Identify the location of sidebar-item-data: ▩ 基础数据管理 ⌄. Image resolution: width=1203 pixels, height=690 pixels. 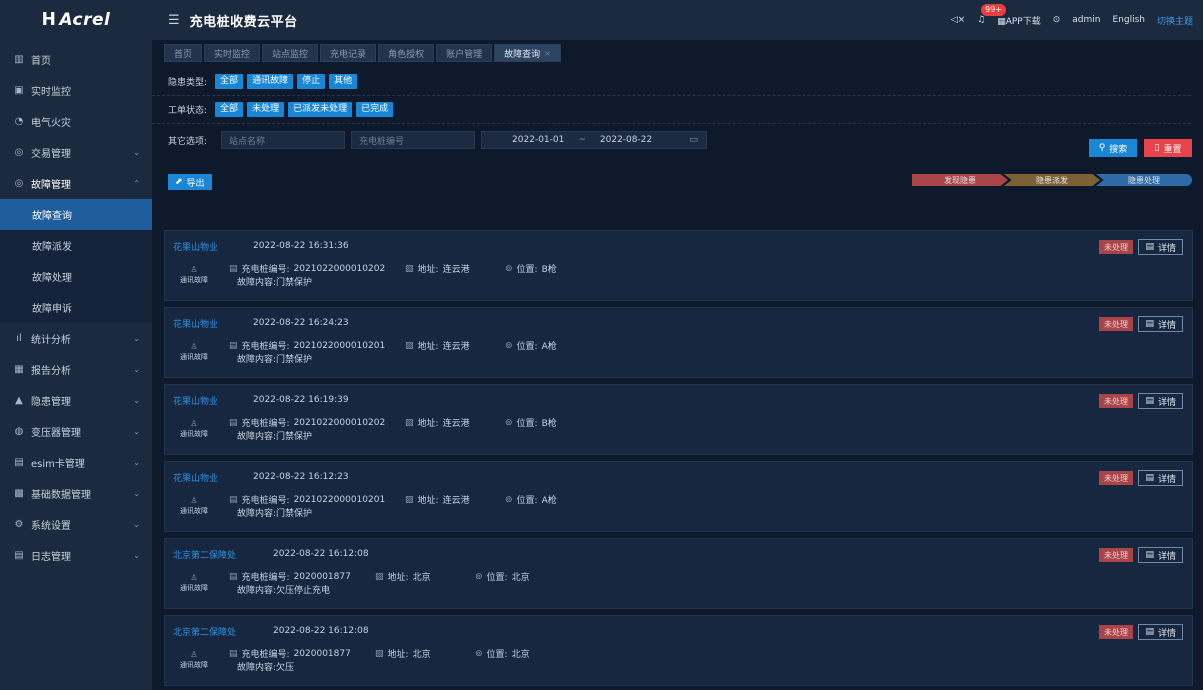
(76, 493).